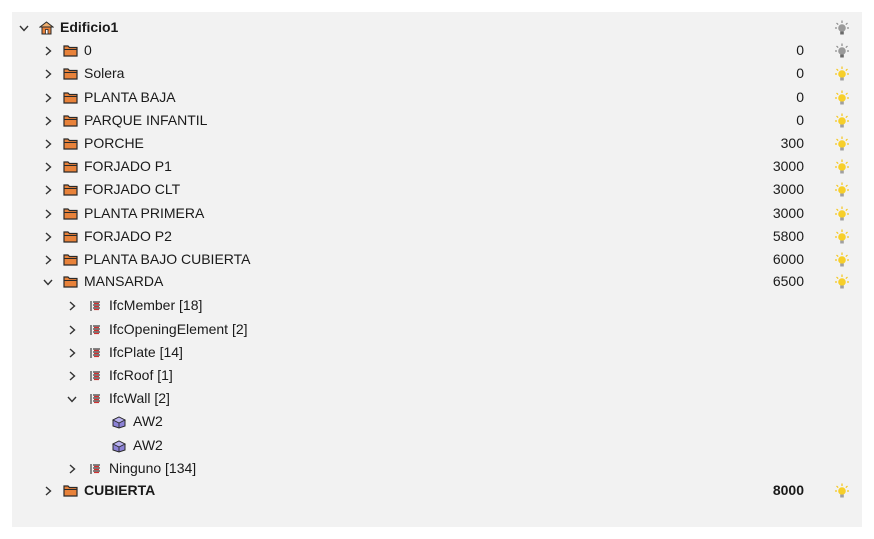 This screenshot has width=874, height=539. I want to click on tree-row-storey: FORJADO P2 5800, so click(437, 236).